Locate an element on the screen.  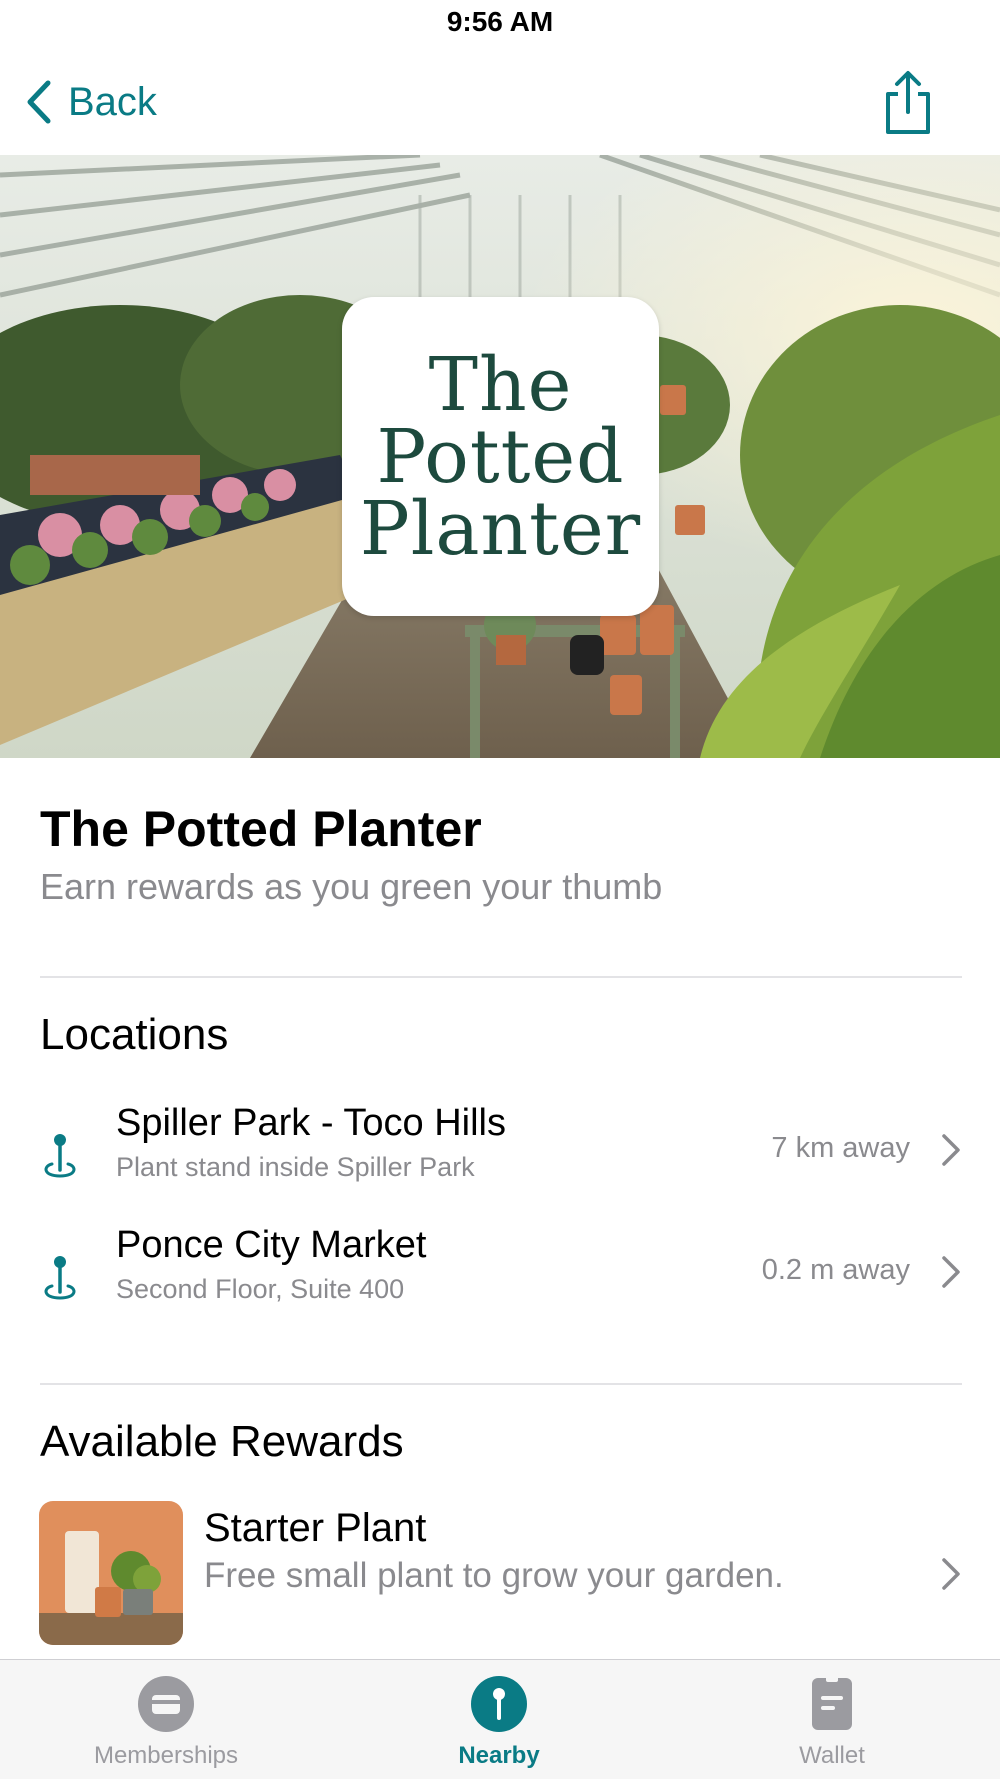
rewards-heading: Available Rewards is located at coordinates (222, 1441).